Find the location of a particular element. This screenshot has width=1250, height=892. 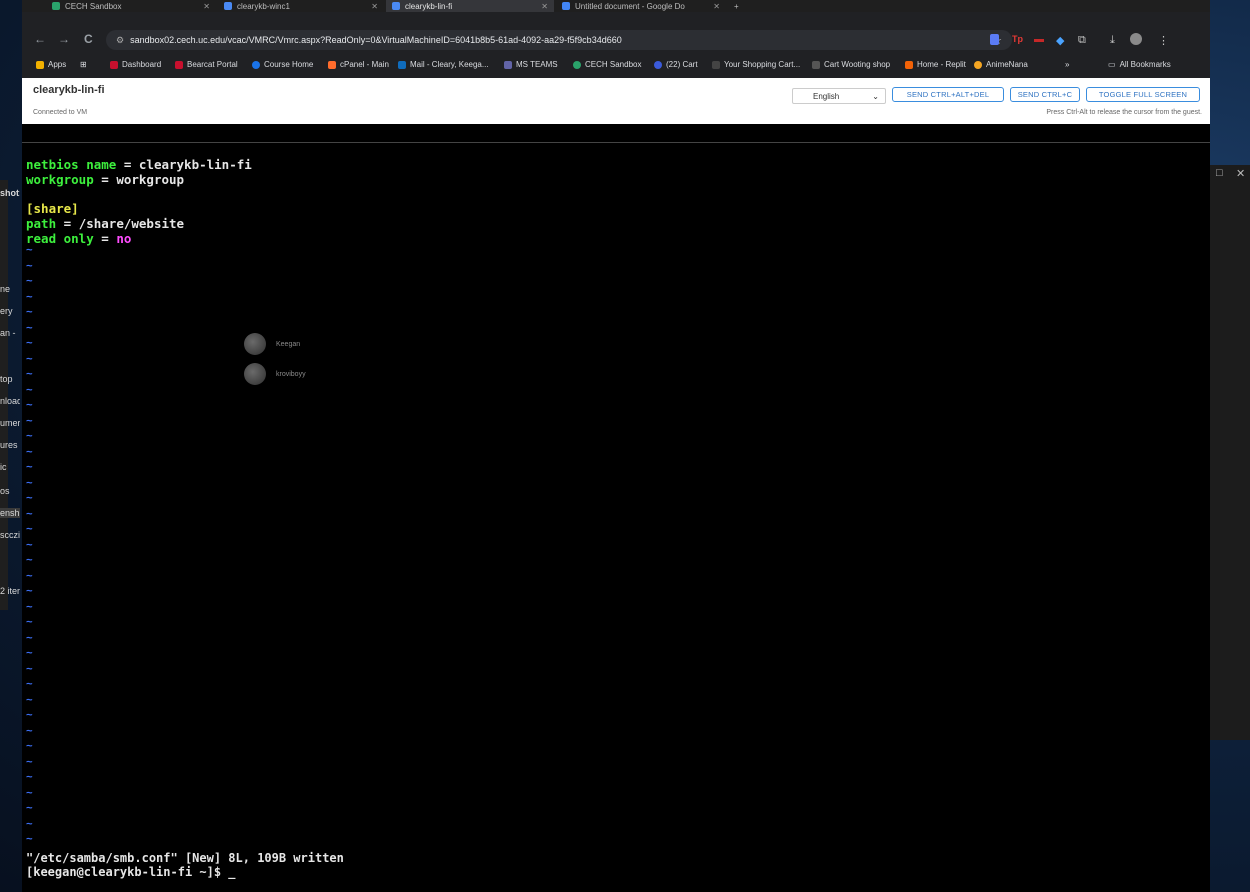

tab-label: CECH Sandbox is located at coordinates (93, 6).